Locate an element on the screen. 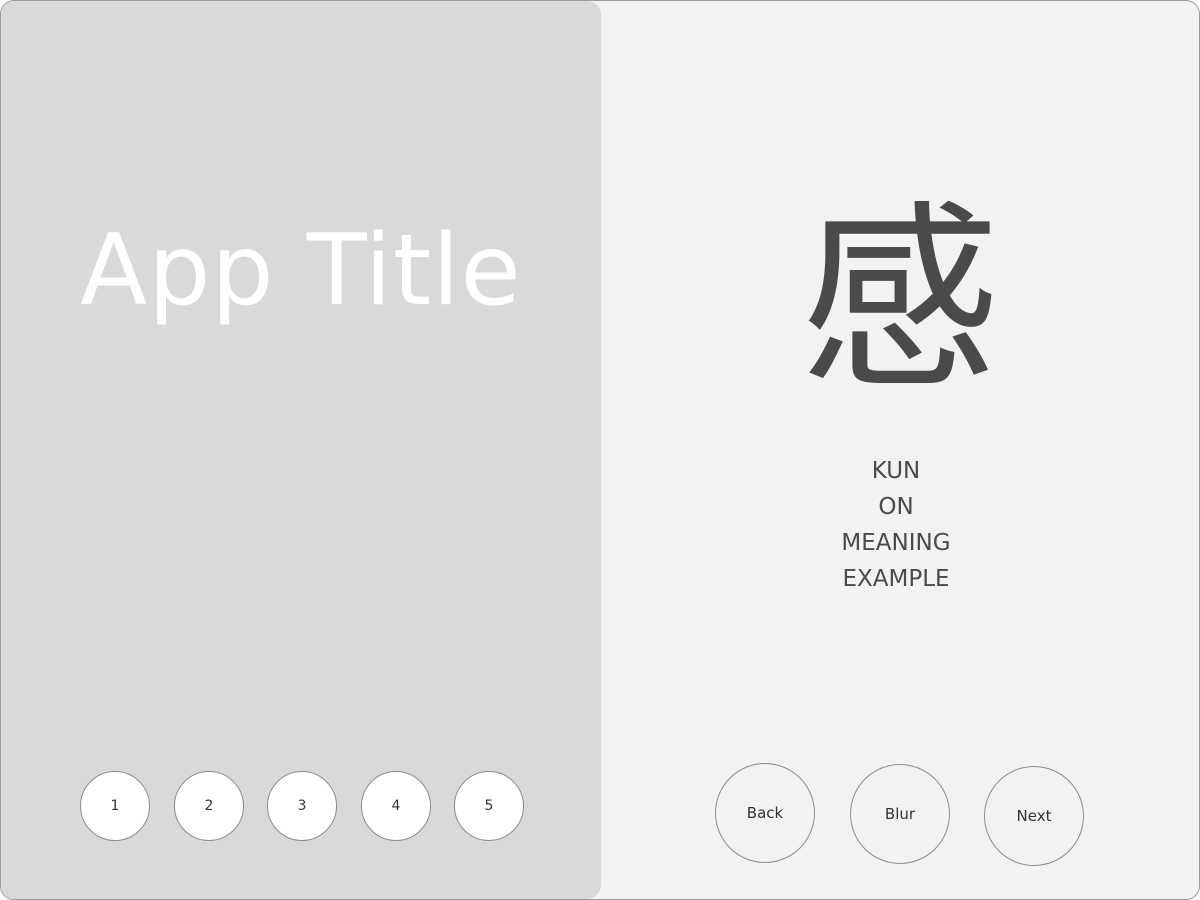 This screenshot has height=900, width=1200. level-button-2: 2 is located at coordinates (209, 806).